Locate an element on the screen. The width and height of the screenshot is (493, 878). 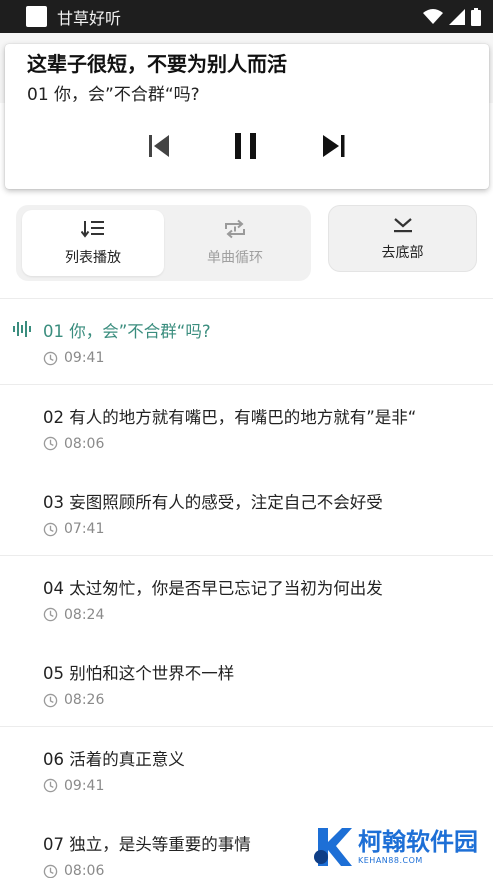
status-icons is located at coordinates (452, 16).